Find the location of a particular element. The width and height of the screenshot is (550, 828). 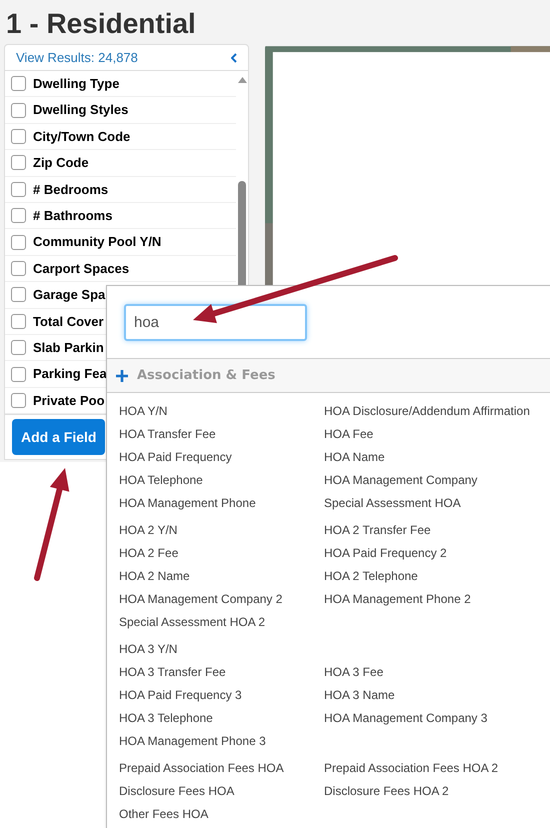

field-option: HOA 3 Y/N is located at coordinates (221, 649).